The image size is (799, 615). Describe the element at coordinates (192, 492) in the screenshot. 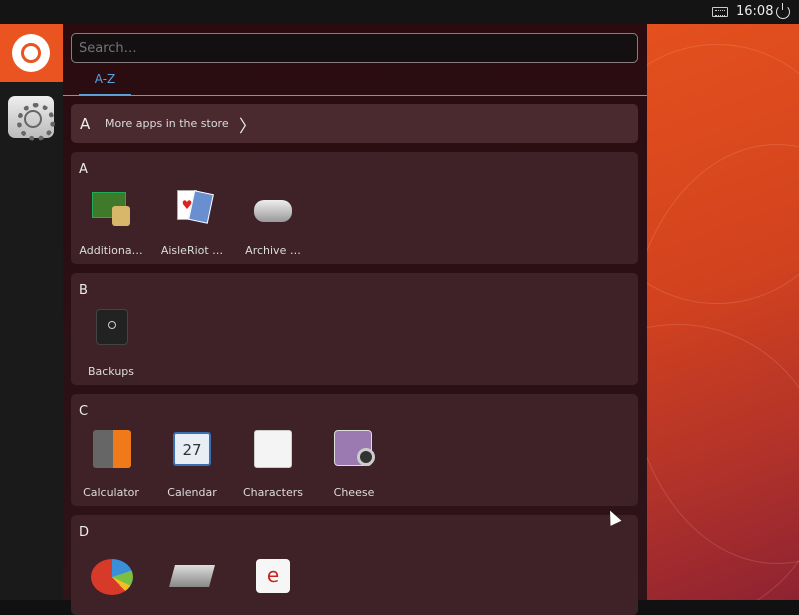

I see `app-label: Calendar` at that location.